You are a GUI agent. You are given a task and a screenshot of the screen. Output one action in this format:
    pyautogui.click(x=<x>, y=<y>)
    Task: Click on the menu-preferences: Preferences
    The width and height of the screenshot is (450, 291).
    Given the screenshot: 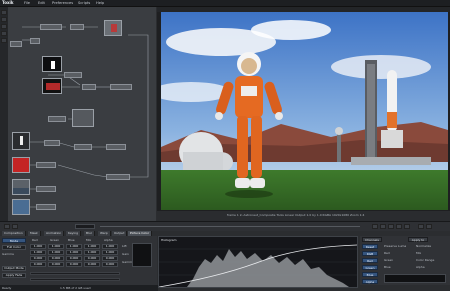 What is the action you would take?
    pyautogui.click(x=62, y=3)
    